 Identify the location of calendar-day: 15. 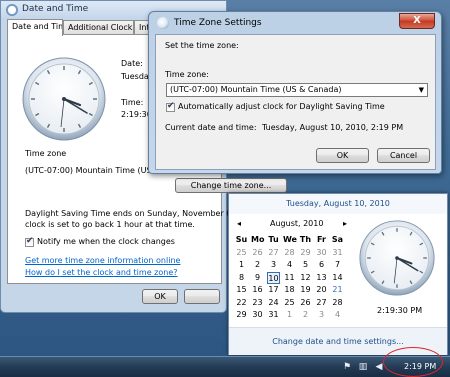
(241, 290).